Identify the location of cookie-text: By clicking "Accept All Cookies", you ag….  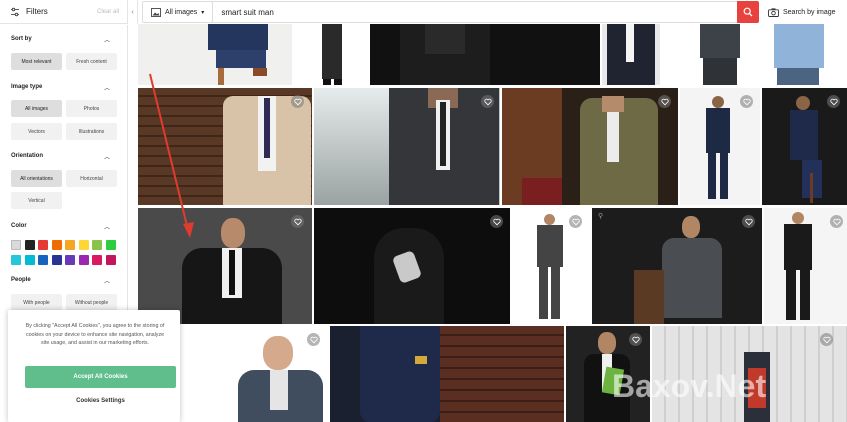
(95, 335).